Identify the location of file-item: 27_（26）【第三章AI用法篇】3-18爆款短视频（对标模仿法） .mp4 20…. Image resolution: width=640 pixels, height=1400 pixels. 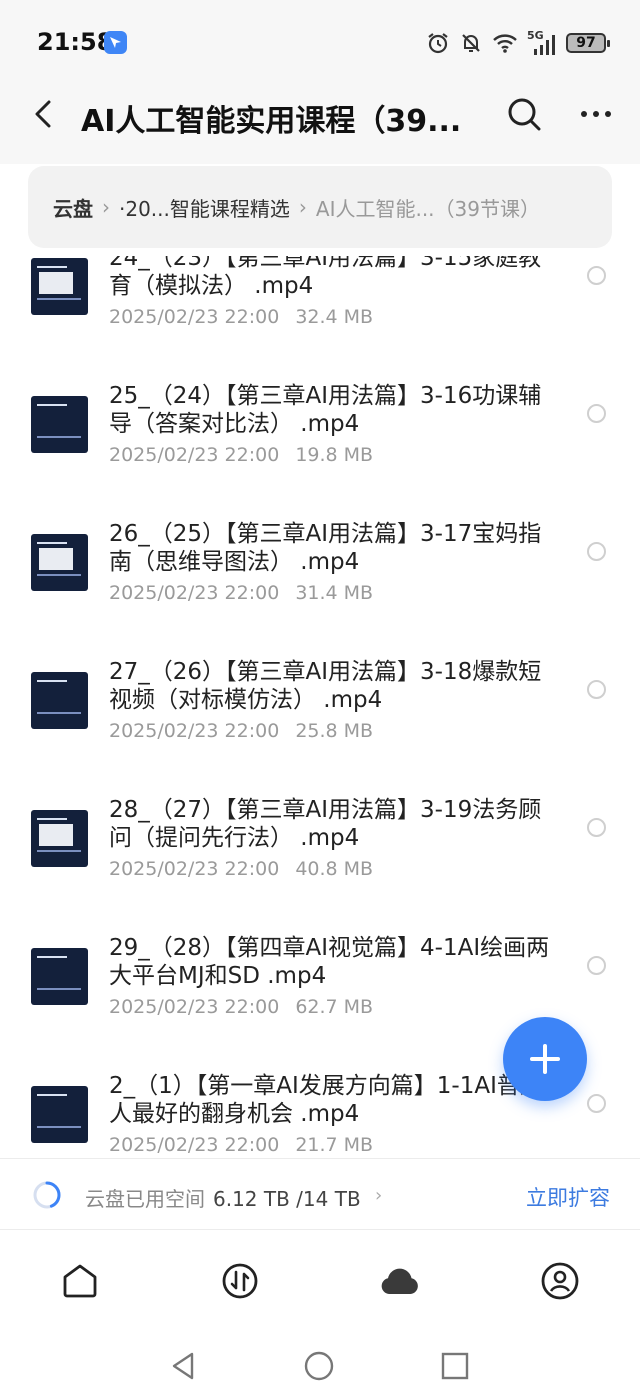
(320, 727).